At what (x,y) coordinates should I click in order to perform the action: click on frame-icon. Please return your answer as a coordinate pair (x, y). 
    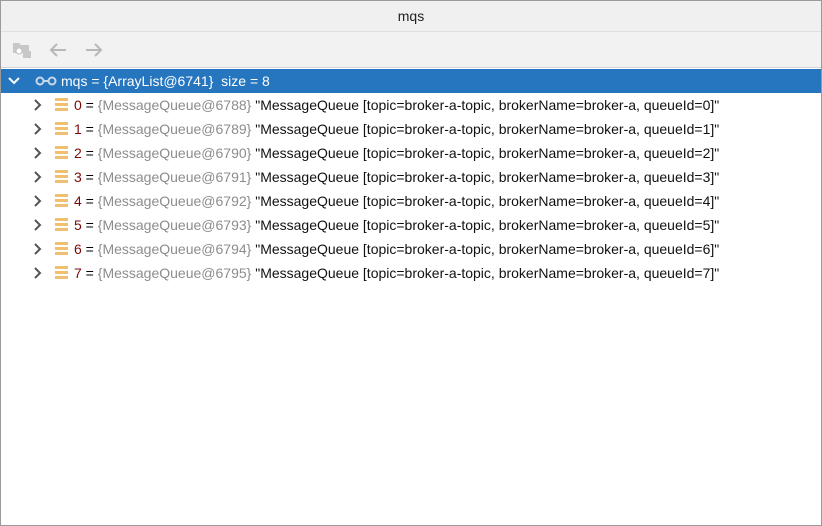
    Looking at the image, I should click on (22, 50).